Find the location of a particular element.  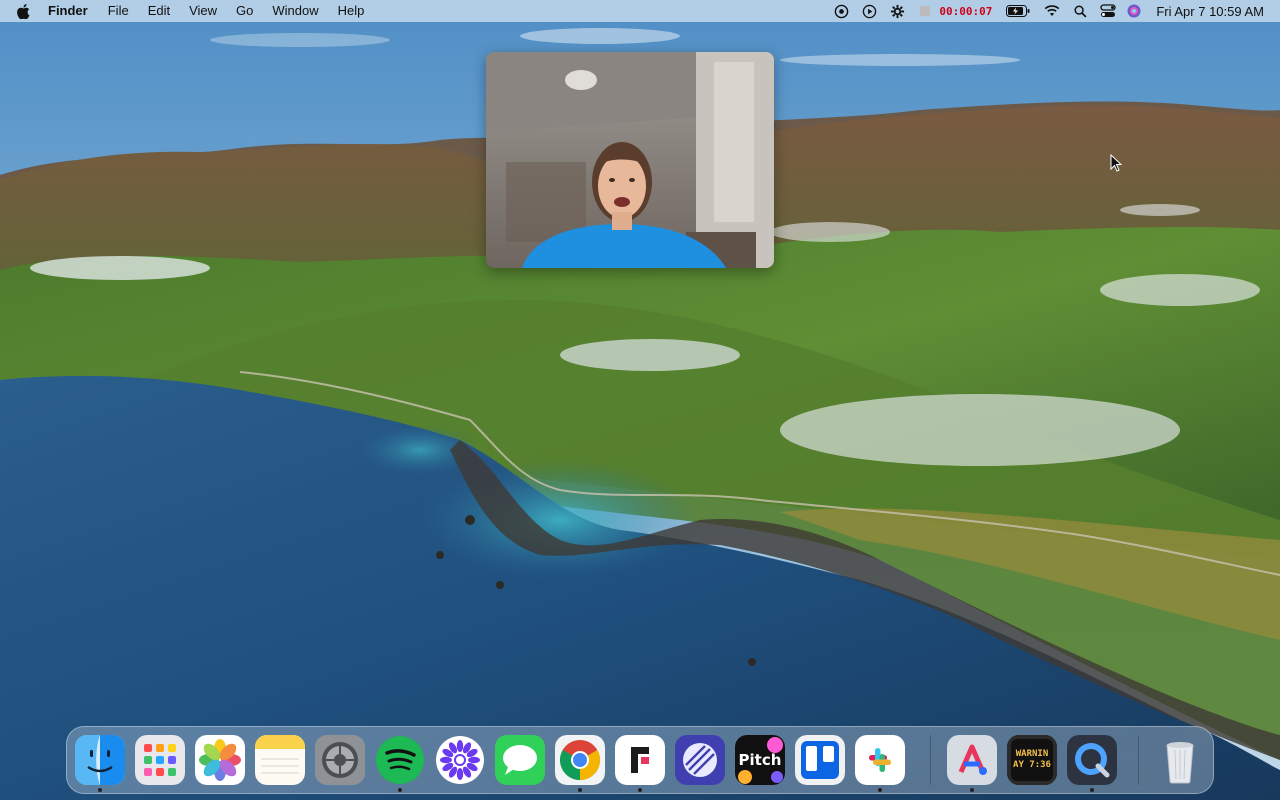

dock-linear is located at coordinates (700, 760).